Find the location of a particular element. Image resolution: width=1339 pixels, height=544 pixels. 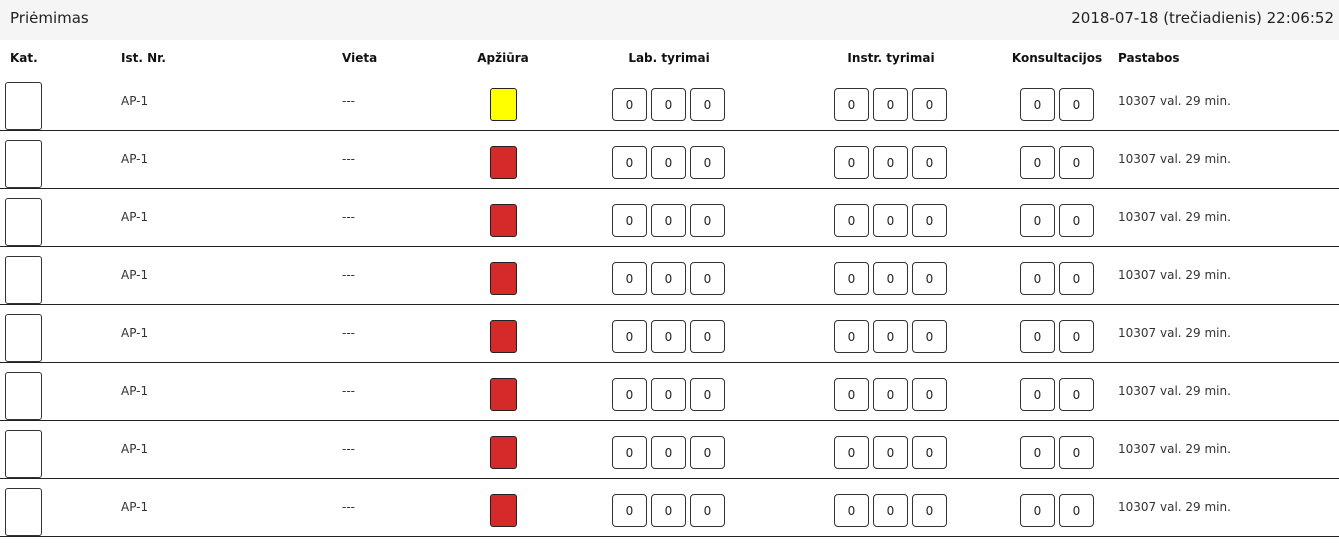

column-header-konsultacijos: Konsultacijos is located at coordinates (1057, 58).